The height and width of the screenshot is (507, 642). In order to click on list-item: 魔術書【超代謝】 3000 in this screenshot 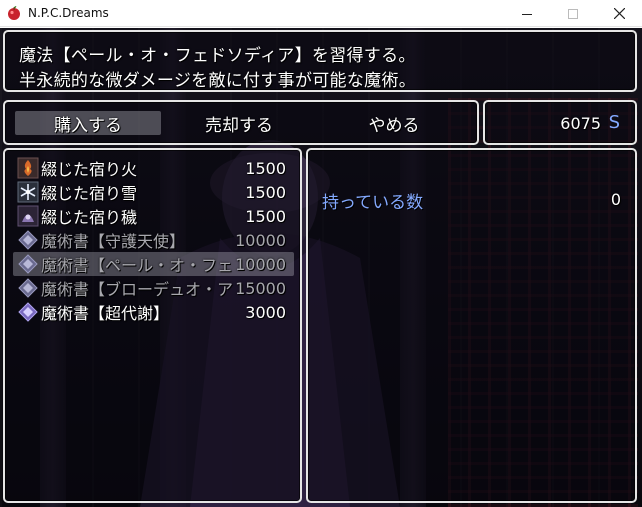, I will do `click(153, 312)`.